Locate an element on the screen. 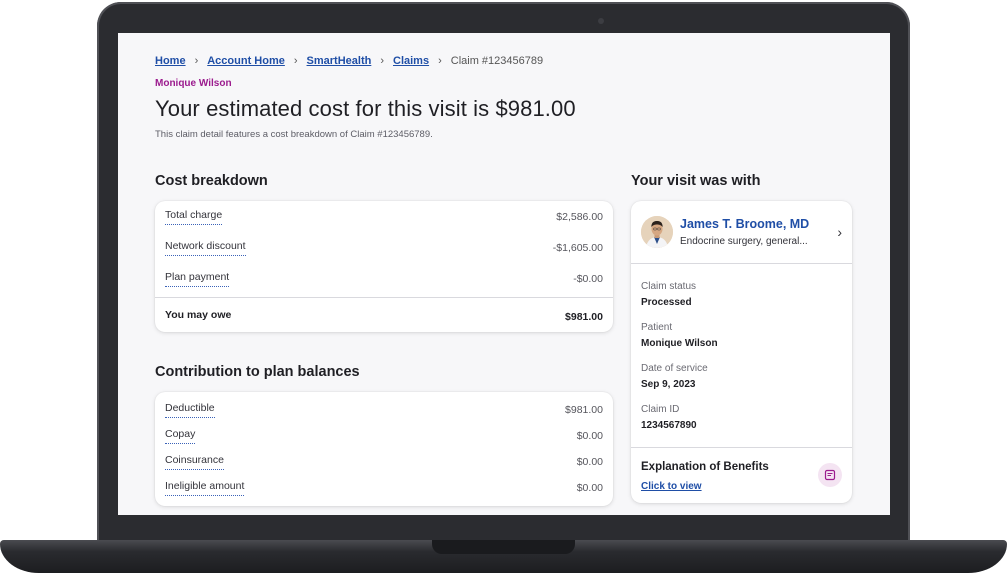 This screenshot has width=1007, height=573. doctor-name: James T. Broome, MD is located at coordinates (755, 224).